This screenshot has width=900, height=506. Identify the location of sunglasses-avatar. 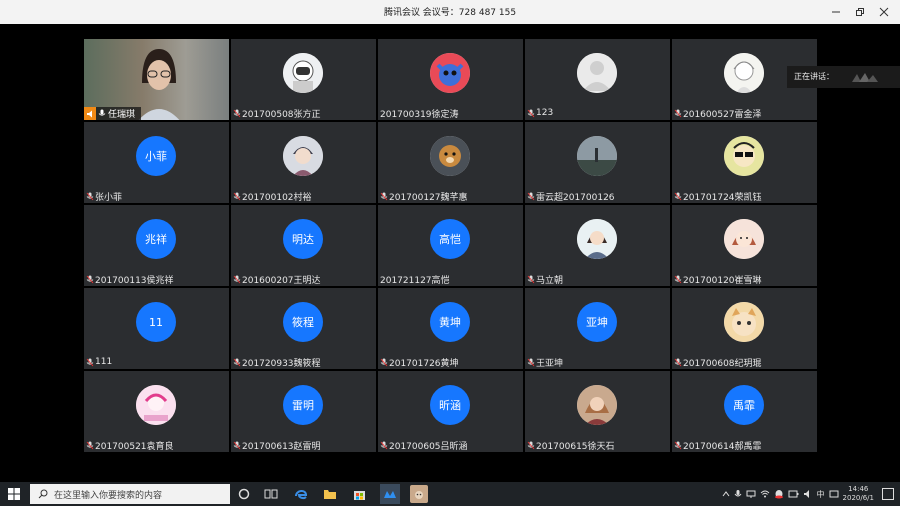
(744, 156).